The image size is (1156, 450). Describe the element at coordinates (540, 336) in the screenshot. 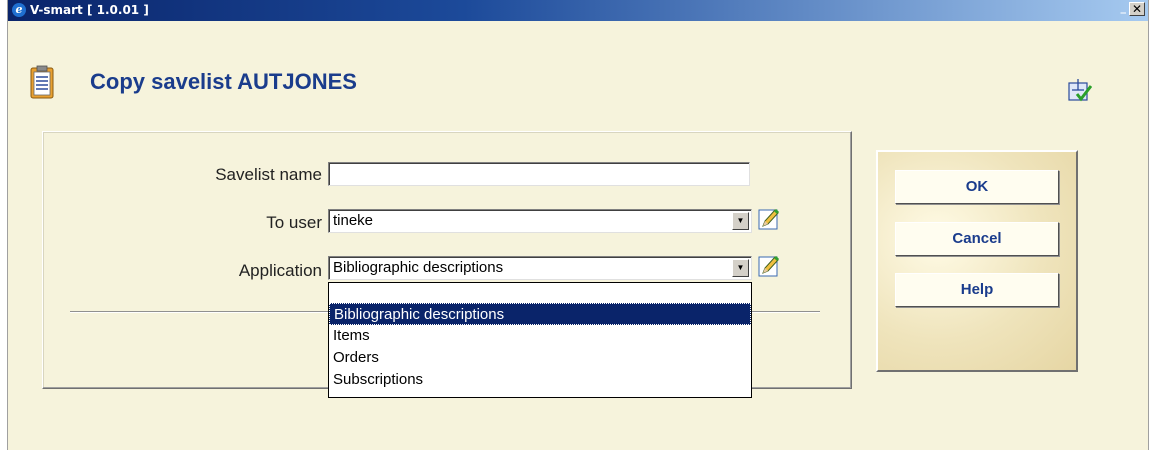

I see `dropdown-option: Items` at that location.